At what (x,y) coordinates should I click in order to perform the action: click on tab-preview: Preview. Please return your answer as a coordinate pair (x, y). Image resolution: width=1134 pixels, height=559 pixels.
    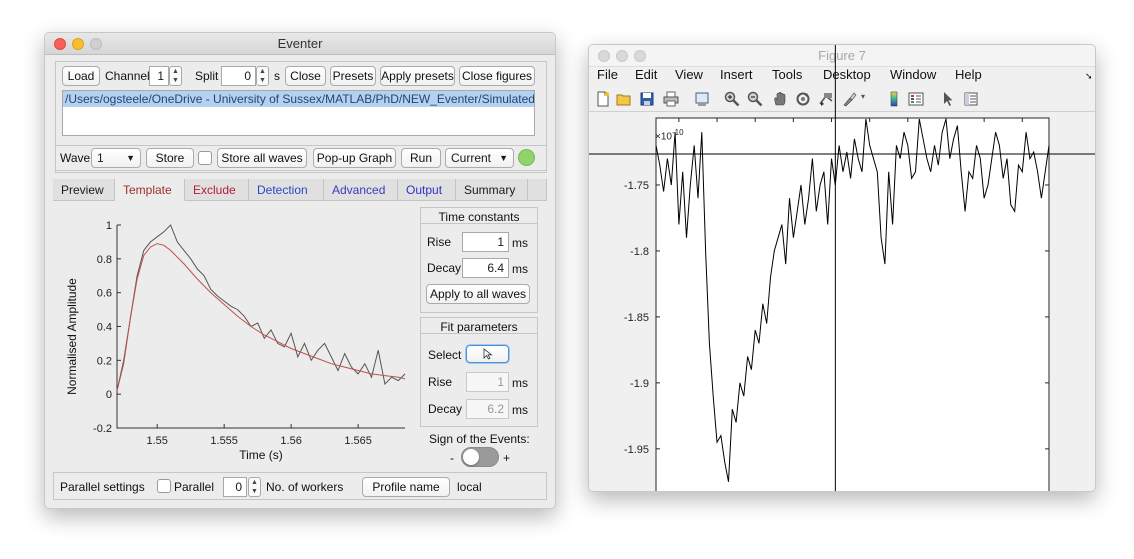
    Looking at the image, I should click on (84, 190).